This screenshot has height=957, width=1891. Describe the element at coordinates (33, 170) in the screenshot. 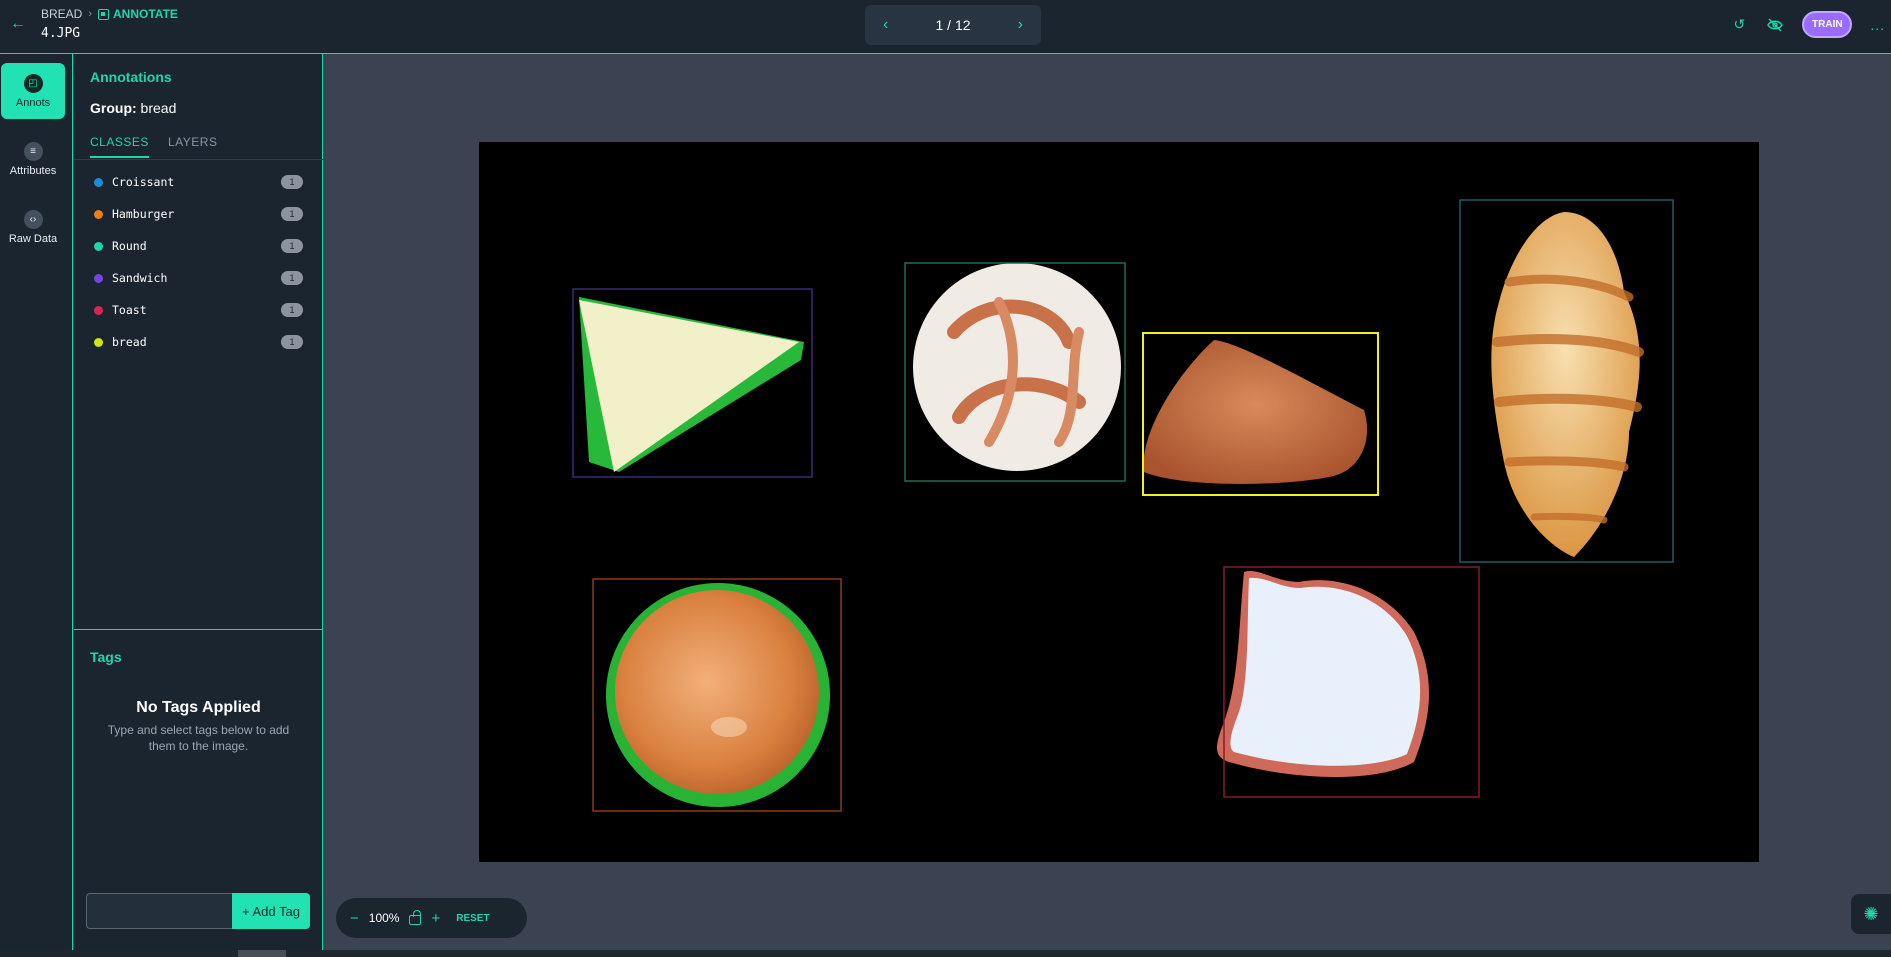

I see `rail-label-attributes: Attributes` at that location.